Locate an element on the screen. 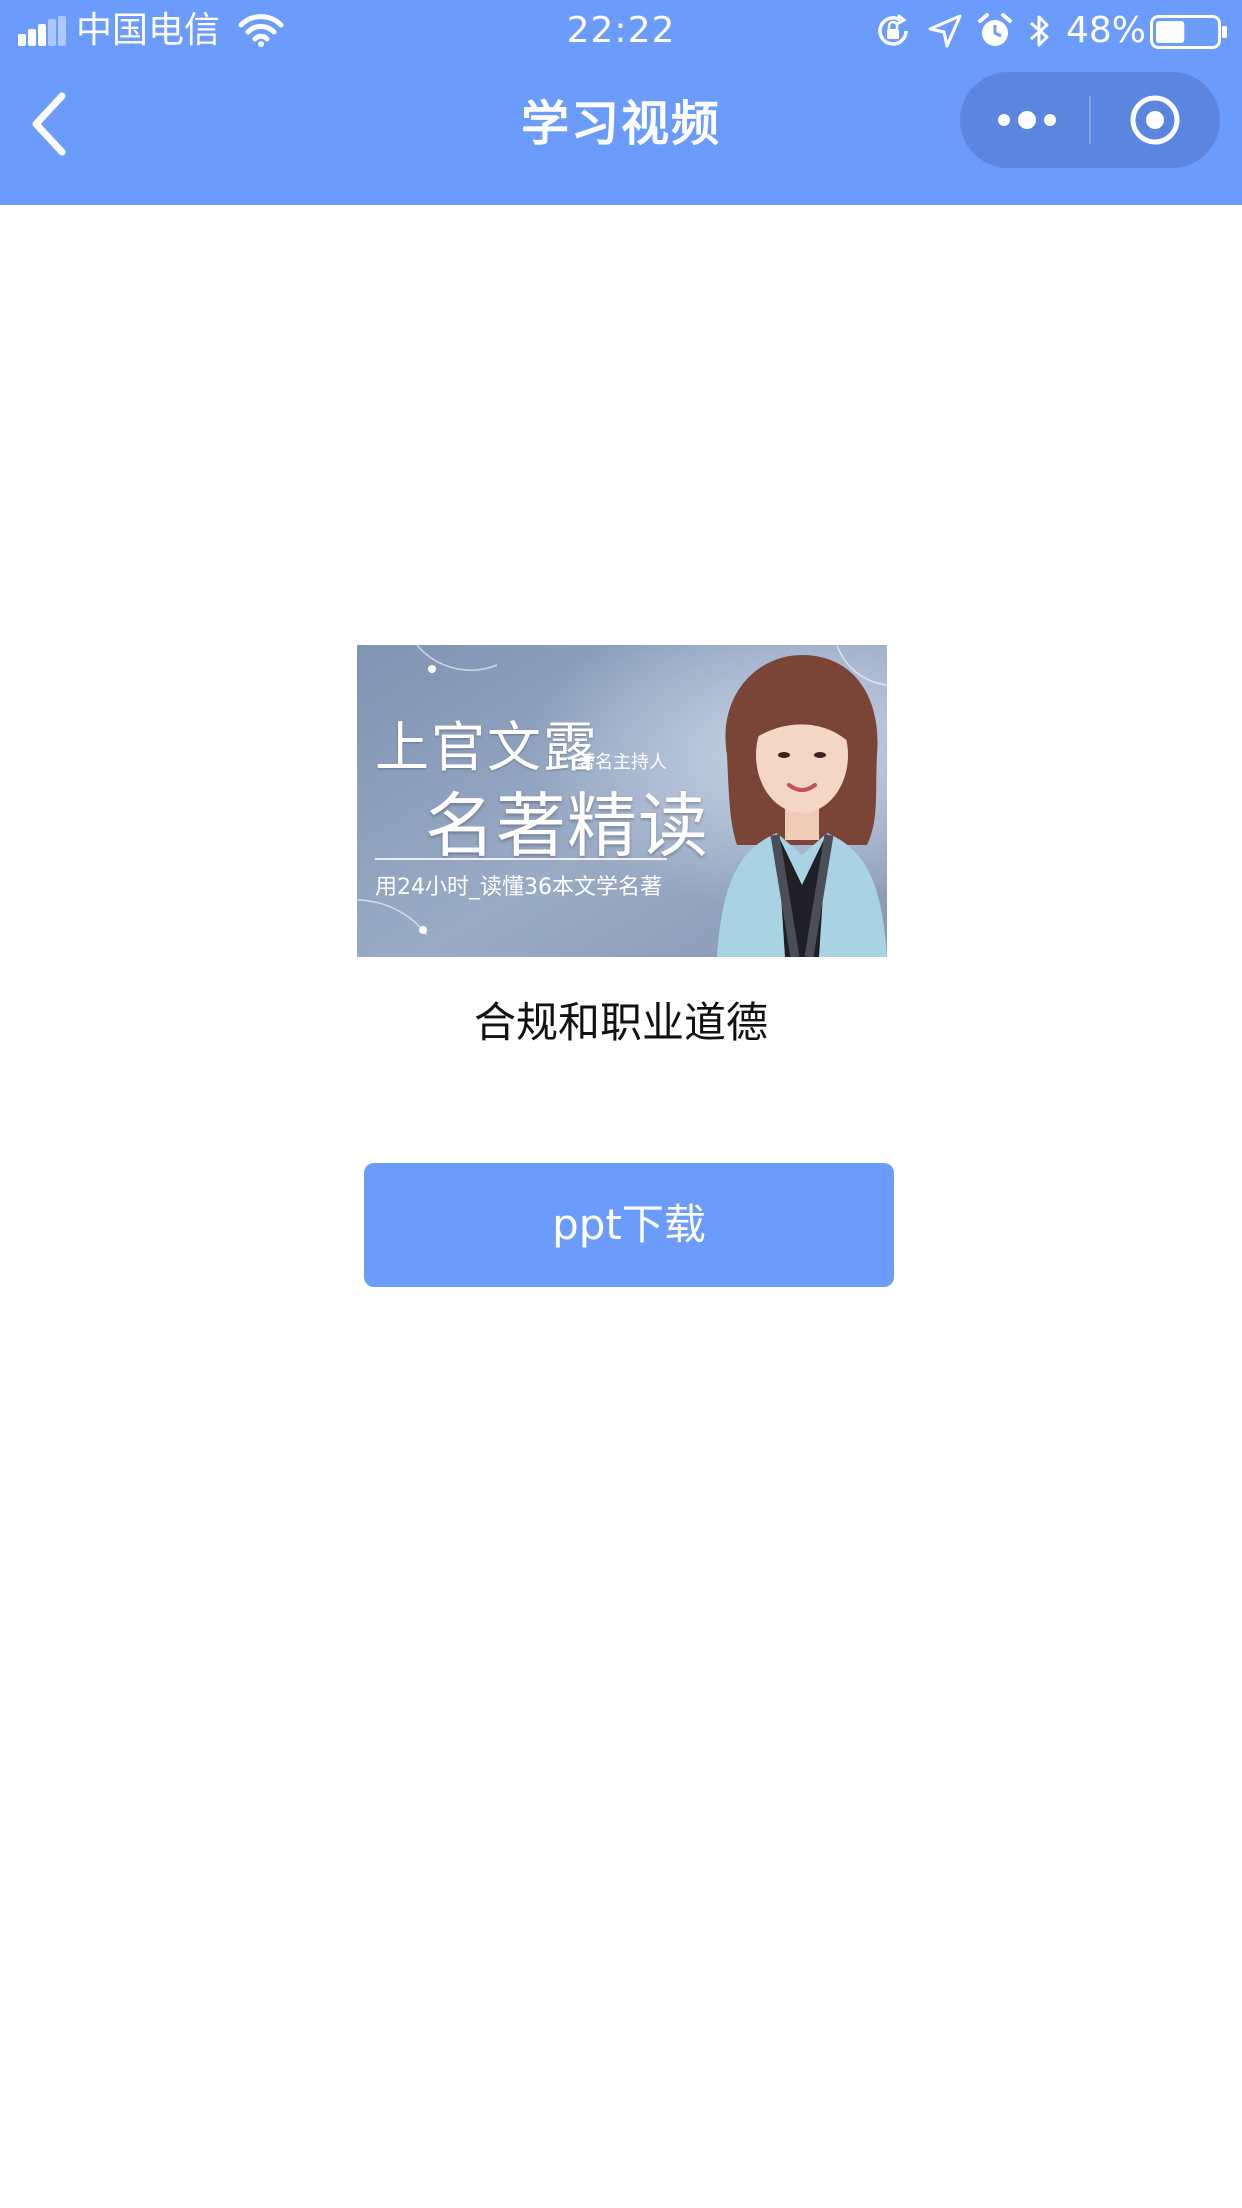  location-icon is located at coordinates (945, 31).